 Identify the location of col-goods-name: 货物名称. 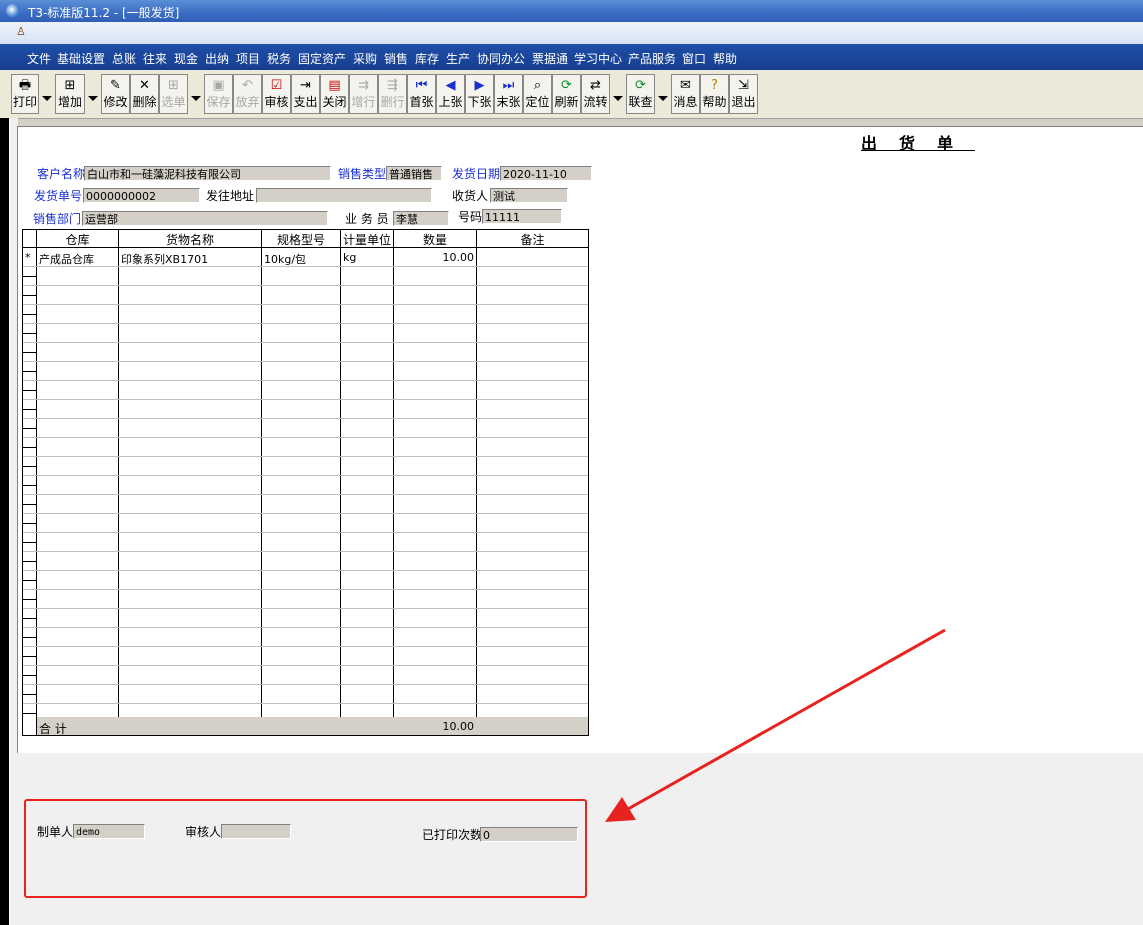
(190, 239).